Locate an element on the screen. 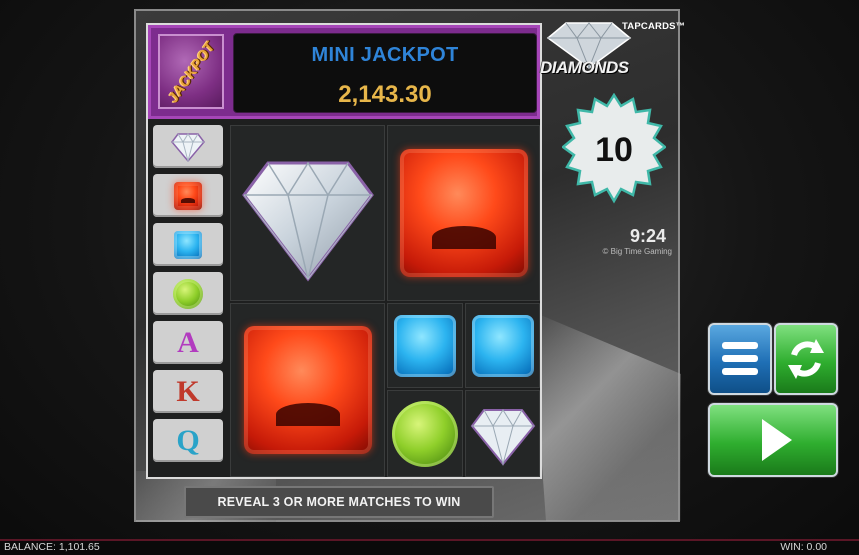 The height and width of the screenshot is (555, 859). balance-display: BALANCE: 1,101.65 is located at coordinates (52, 547).